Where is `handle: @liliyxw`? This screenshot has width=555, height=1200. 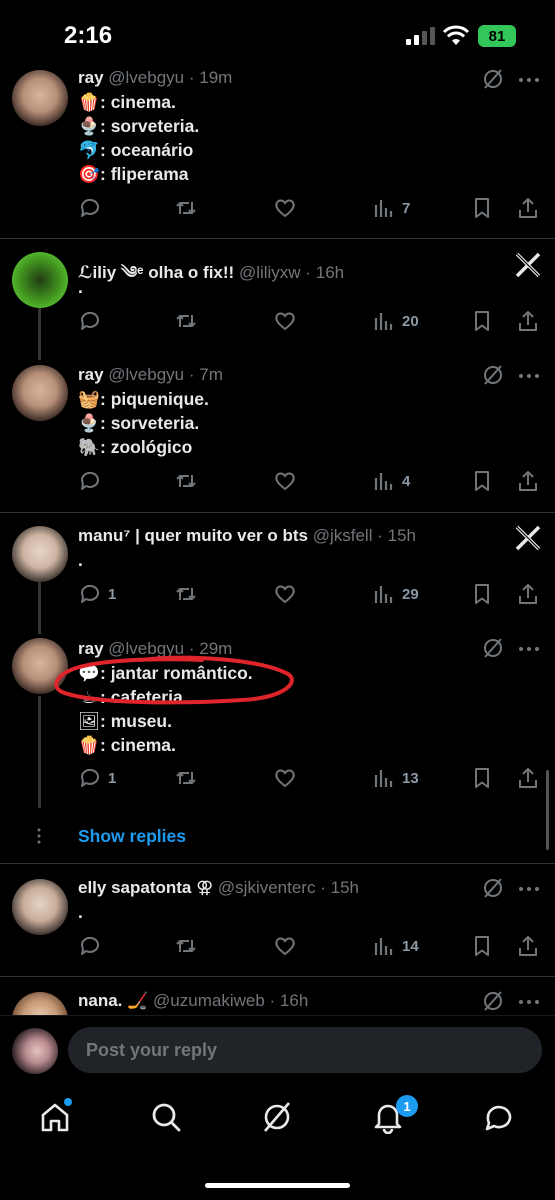
handle: @liliyxw is located at coordinates (270, 272).